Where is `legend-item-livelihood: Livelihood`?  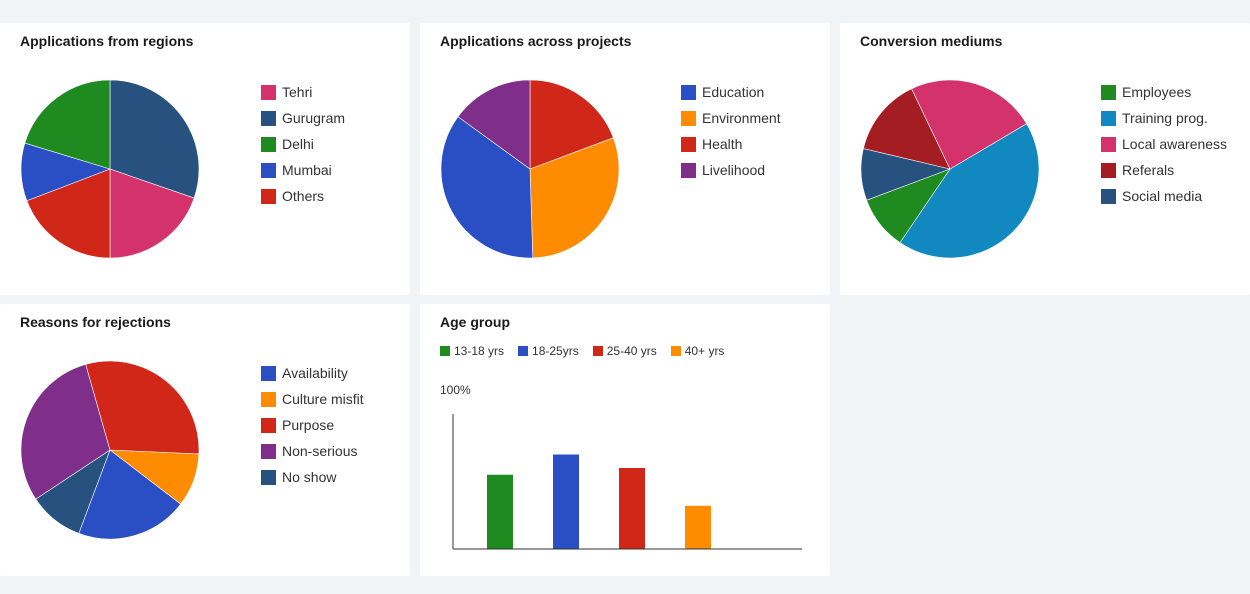
legend-item-livelihood: Livelihood is located at coordinates (731, 170).